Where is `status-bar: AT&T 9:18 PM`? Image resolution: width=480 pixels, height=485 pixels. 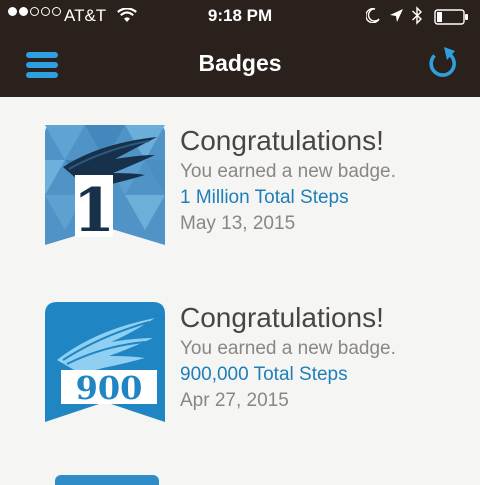
status-bar: AT&T 9:18 PM is located at coordinates (240, 17).